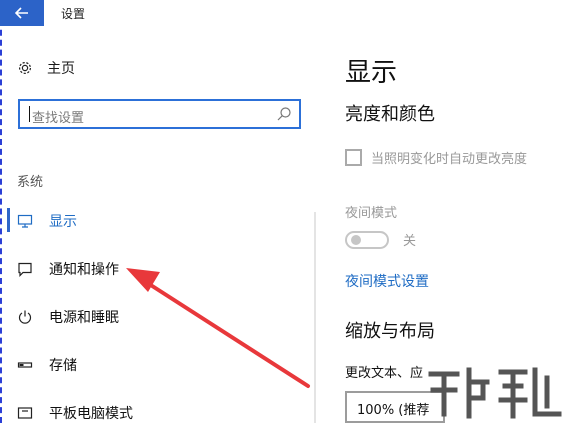 The image size is (565, 423). What do you see at coordinates (495, 393) in the screenshot?
I see `watermark-logo` at bounding box center [495, 393].